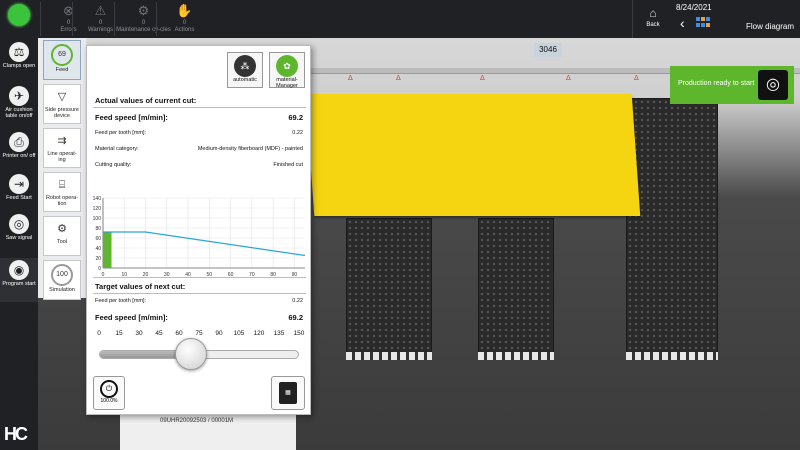  What do you see at coordinates (245, 70) in the screenshot?
I see `automatic-mode-button: ⁂ automatic` at bounding box center [245, 70].